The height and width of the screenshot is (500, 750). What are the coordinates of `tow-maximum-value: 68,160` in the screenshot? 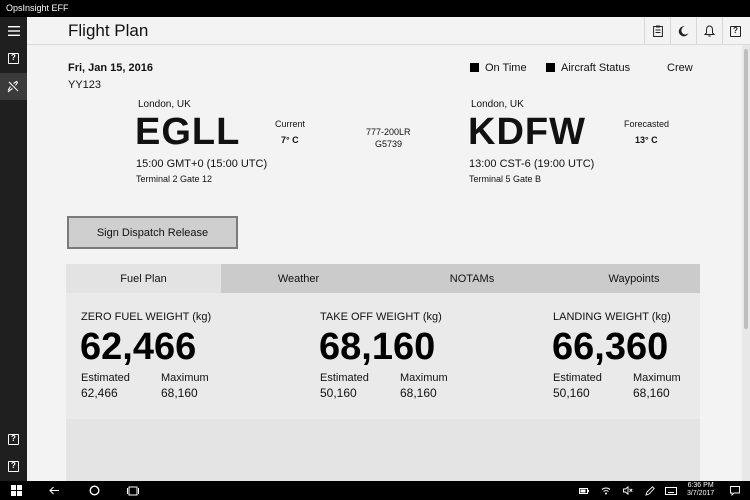 It's located at (418, 393).